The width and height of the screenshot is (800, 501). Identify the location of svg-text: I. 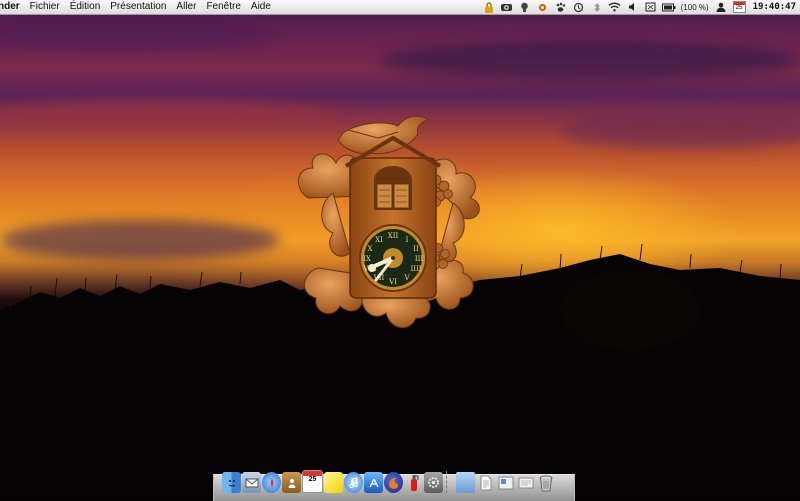
(407, 240).